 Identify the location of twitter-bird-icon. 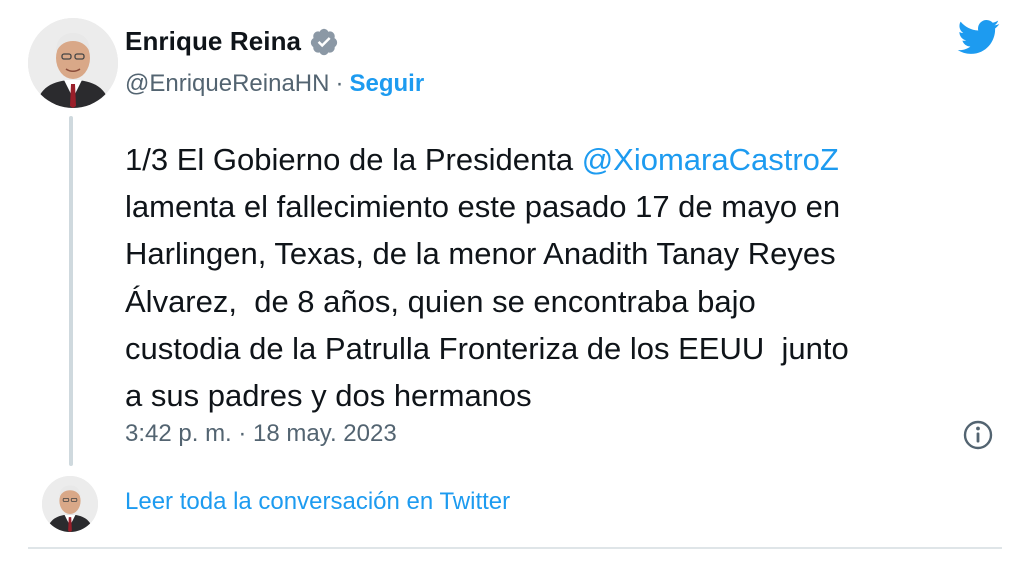
(978, 37).